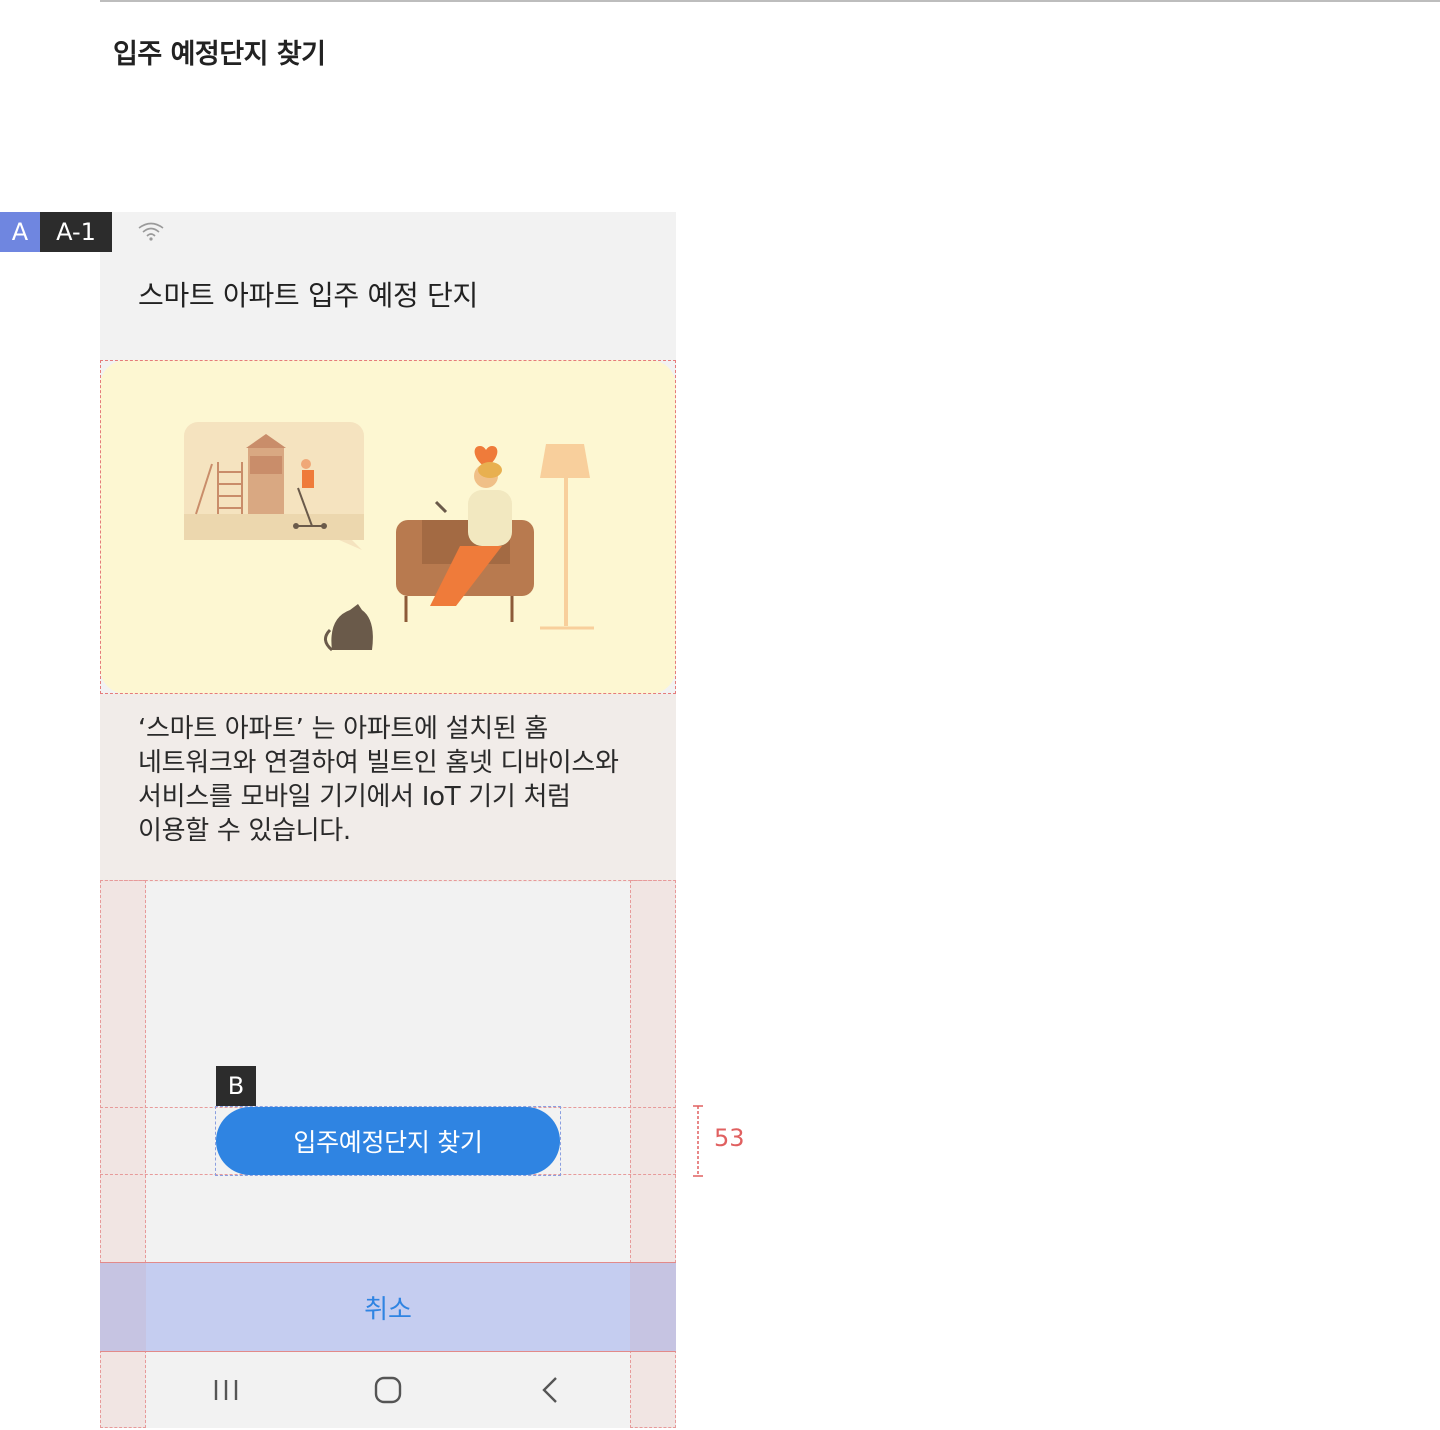 The height and width of the screenshot is (1430, 1440). I want to click on cancel-area: 취소, so click(388, 1307).